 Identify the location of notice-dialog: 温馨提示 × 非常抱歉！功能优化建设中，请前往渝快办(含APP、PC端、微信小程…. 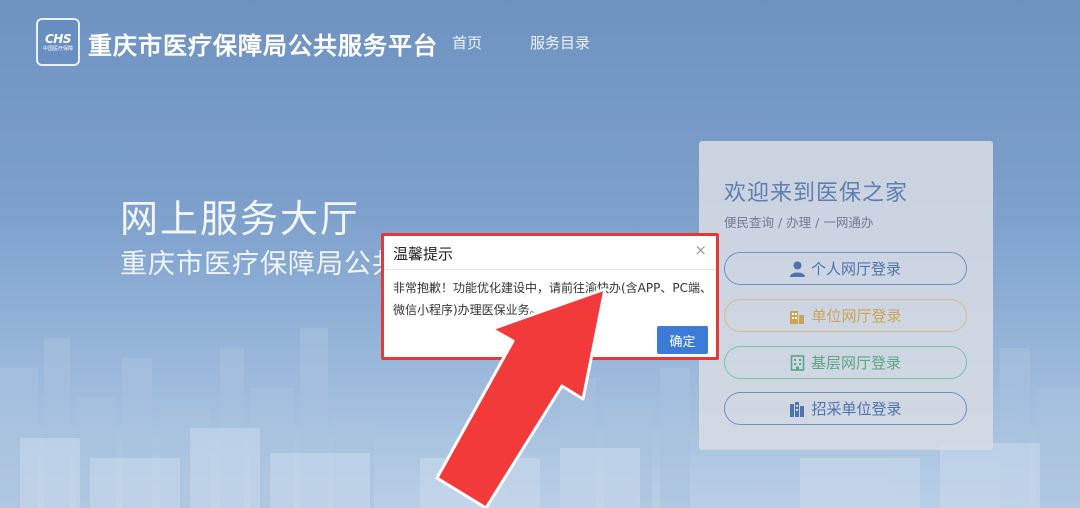
(550, 296).